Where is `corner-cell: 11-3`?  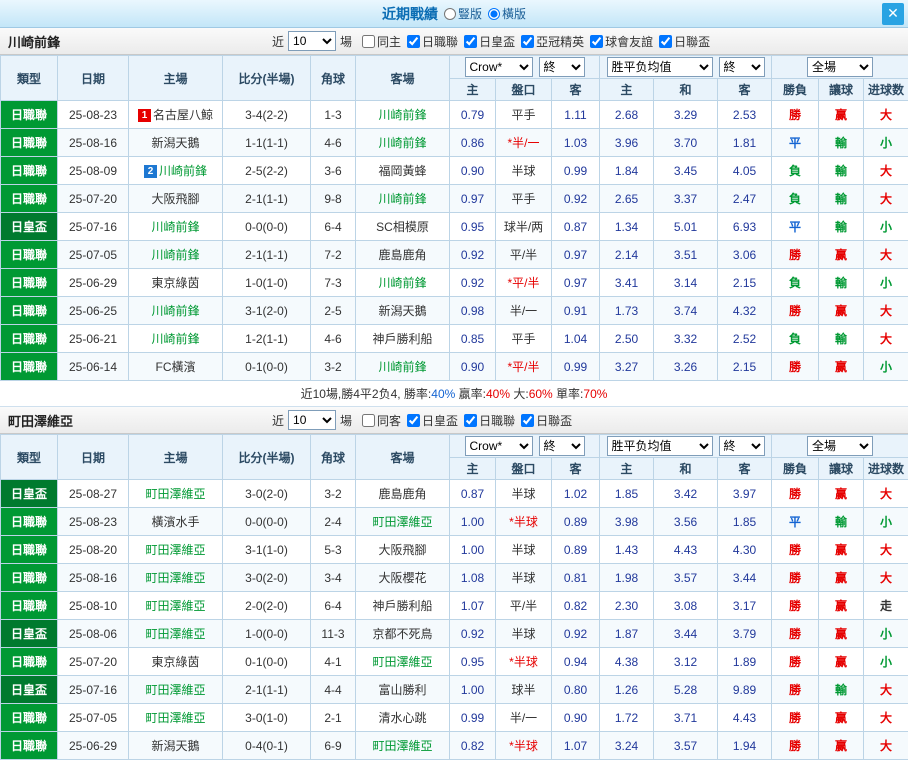
corner-cell: 11-3 is located at coordinates (333, 634).